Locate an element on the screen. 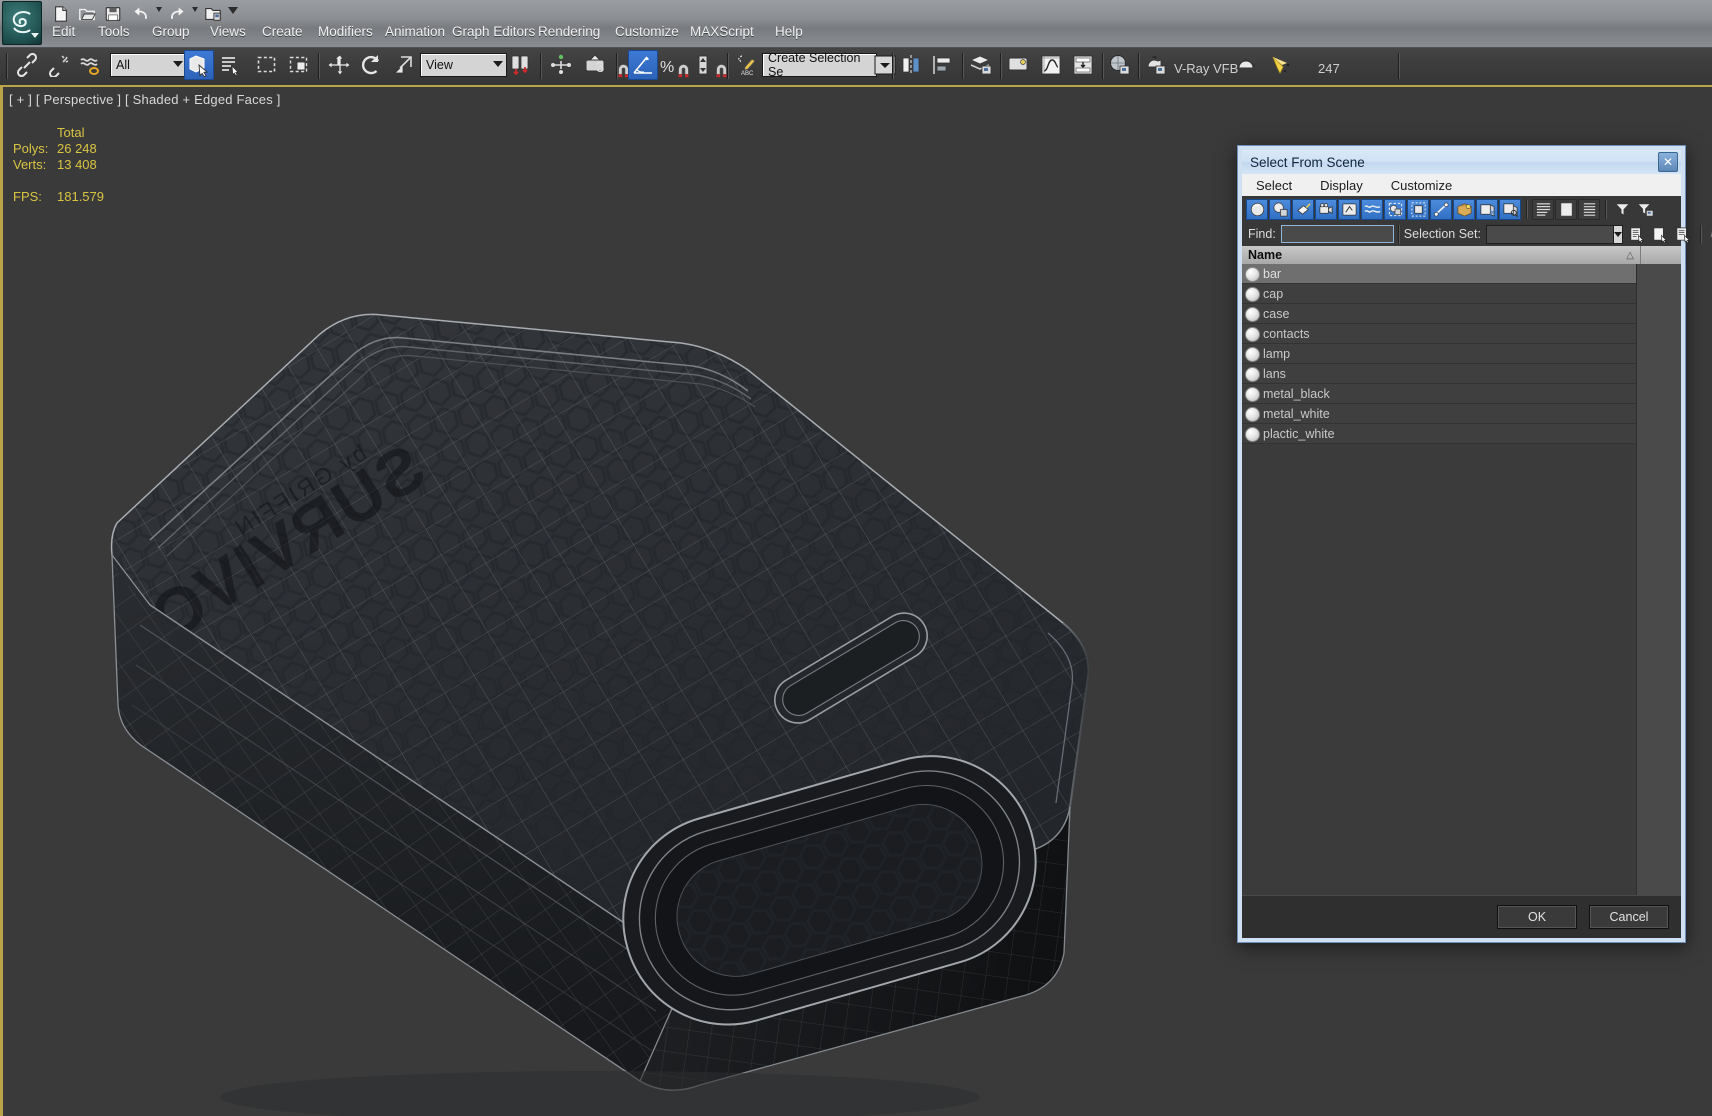 This screenshot has height=1116, width=1712. select-and-move-icon is located at coordinates (339, 65).